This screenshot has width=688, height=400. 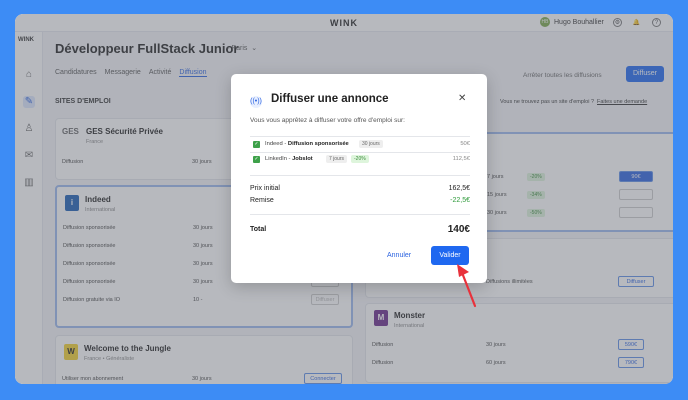 I want to click on item-product: Diffusion sponsorisée, so click(x=318, y=144).